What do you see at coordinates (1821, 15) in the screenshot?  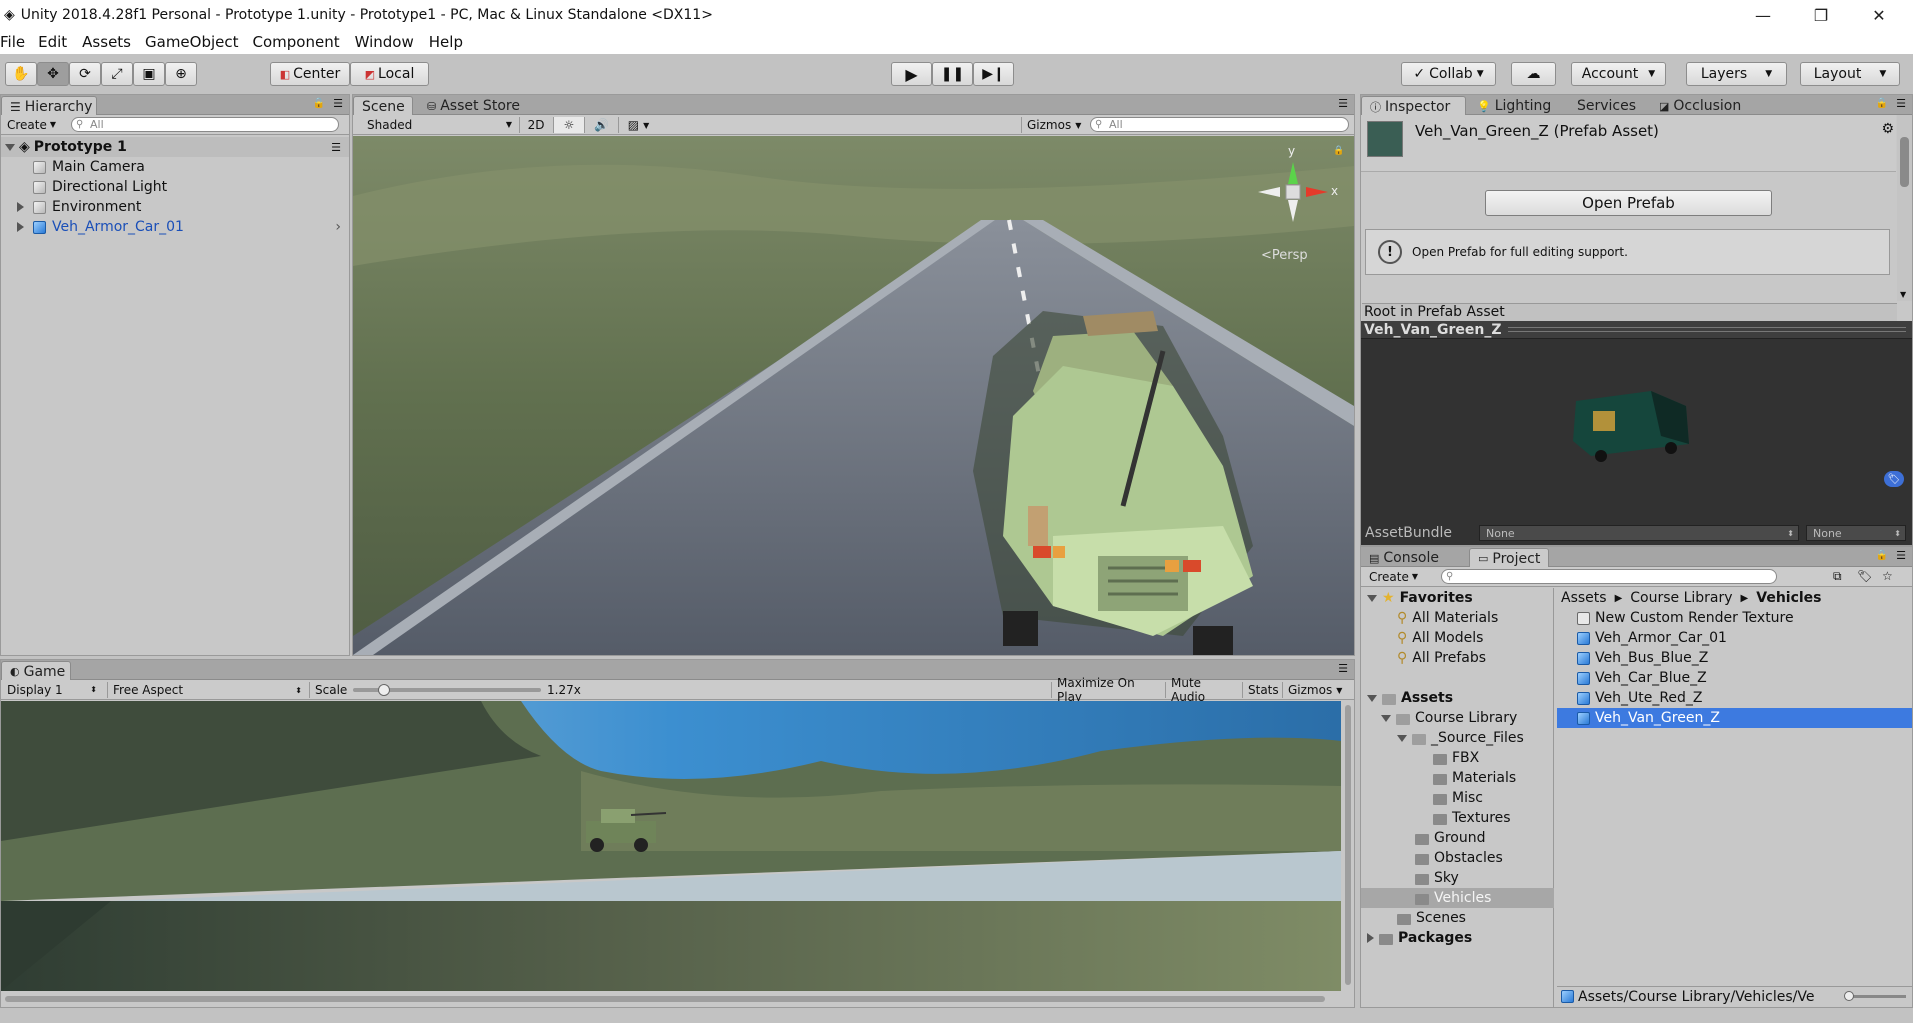 I see `restore-button: ❐` at bounding box center [1821, 15].